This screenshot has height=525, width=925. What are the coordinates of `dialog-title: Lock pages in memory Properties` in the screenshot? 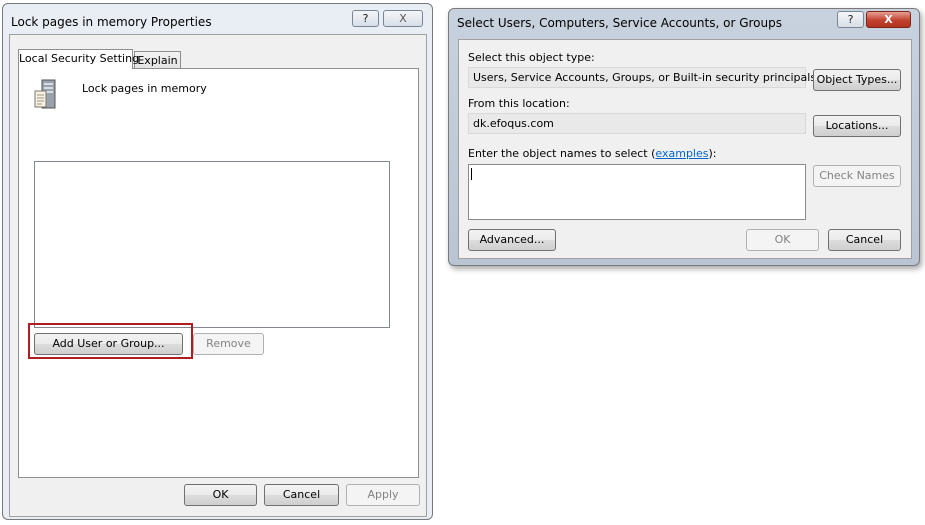 It's located at (111, 22).